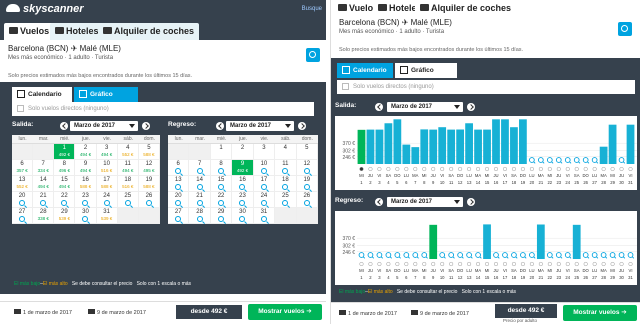 The width and height of the screenshot is (640, 324). I want to click on calendar-day: 31, so click(264, 216).